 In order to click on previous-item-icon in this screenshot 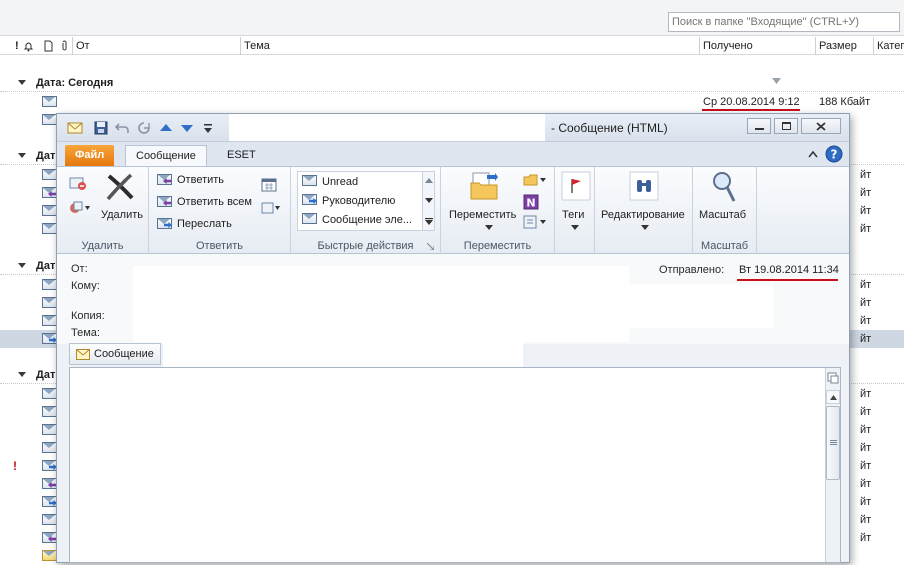, I will do `click(166, 128)`.